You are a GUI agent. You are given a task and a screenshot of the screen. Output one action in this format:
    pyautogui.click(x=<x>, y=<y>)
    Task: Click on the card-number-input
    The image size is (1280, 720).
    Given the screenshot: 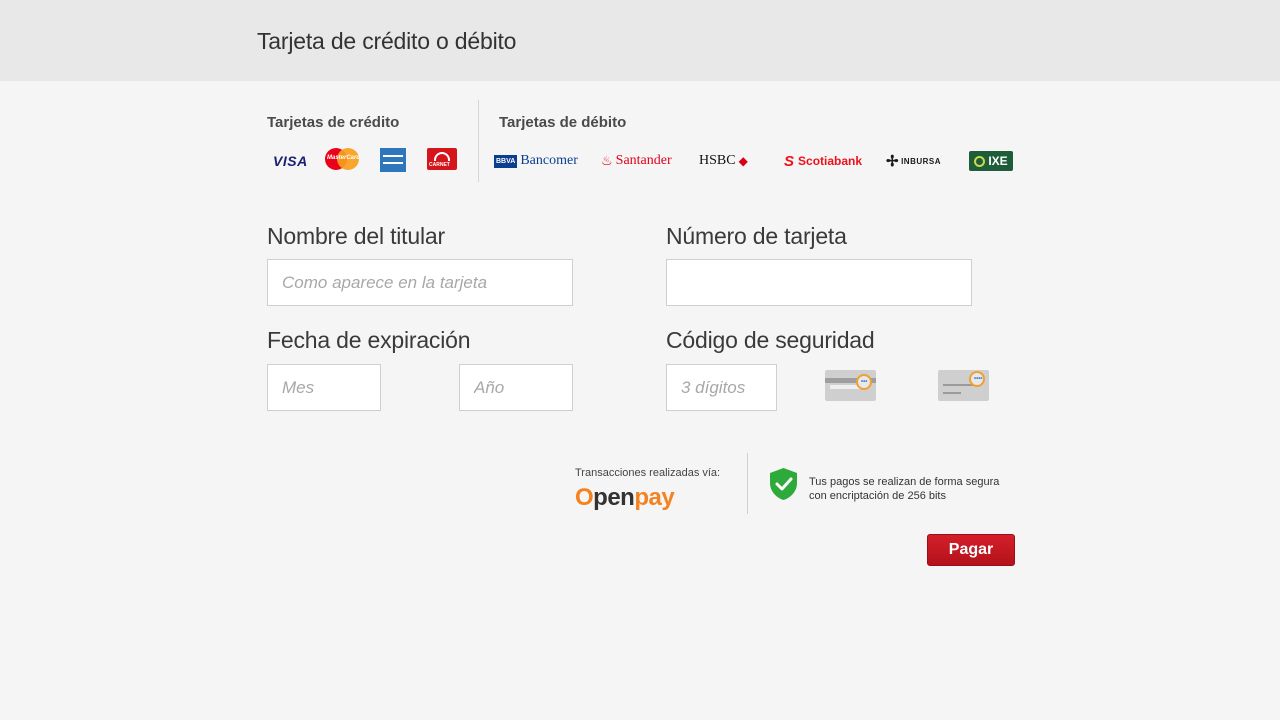 What is the action you would take?
    pyautogui.click(x=819, y=282)
    